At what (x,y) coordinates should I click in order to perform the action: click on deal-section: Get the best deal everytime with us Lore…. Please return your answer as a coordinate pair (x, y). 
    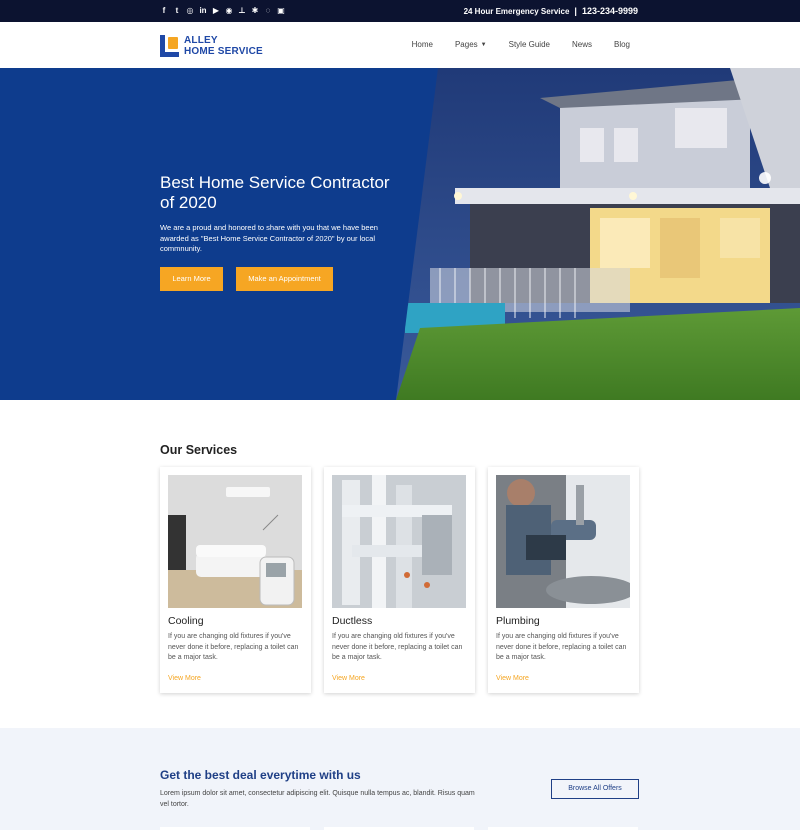
    Looking at the image, I should click on (400, 780).